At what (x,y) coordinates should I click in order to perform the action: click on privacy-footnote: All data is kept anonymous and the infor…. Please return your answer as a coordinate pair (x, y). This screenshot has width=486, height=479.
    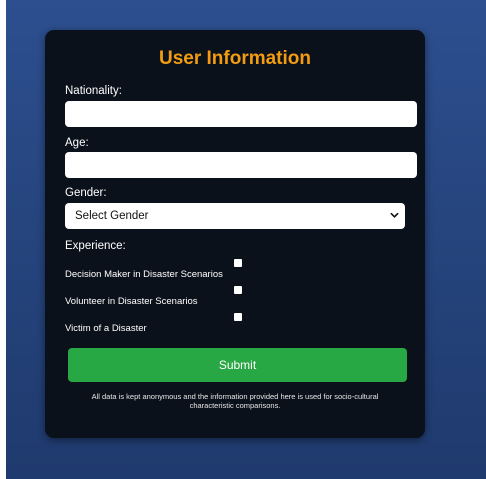
    Looking at the image, I should click on (235, 401).